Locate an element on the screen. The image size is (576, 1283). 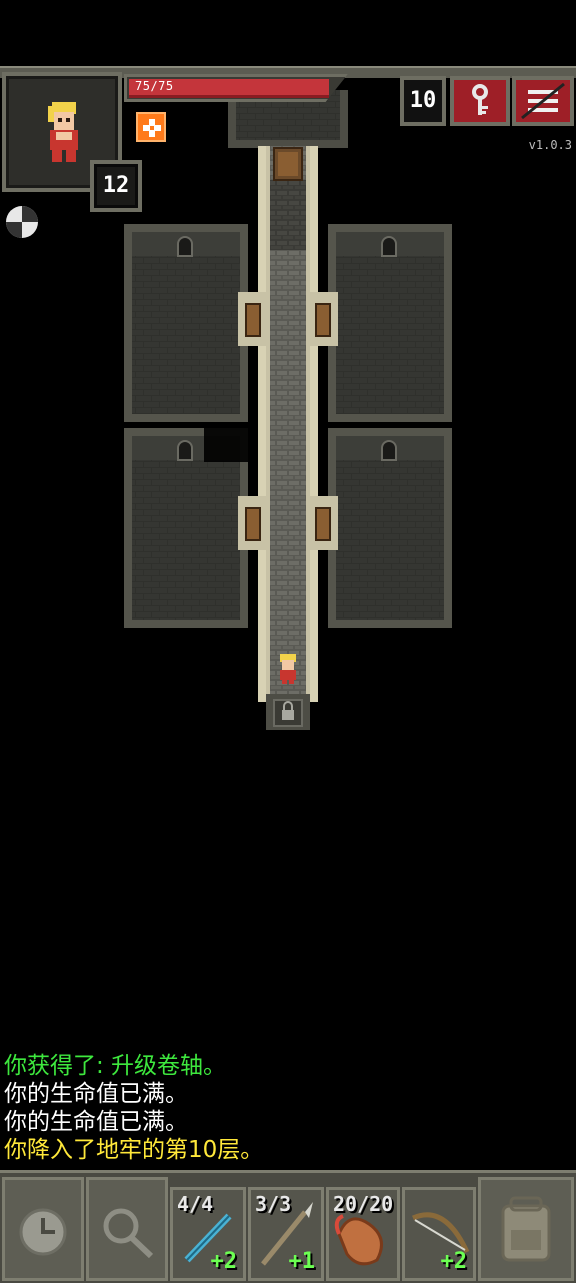
quickslot-2-count: 3/3 is located at coordinates (273, 1204).